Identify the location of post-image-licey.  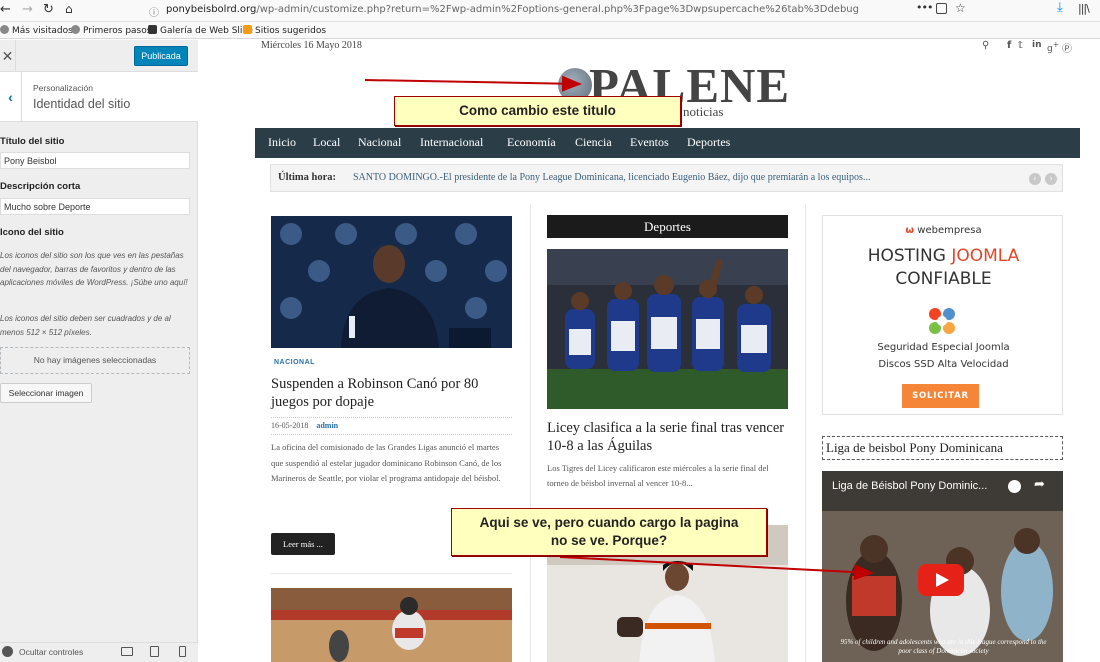
(667, 329).